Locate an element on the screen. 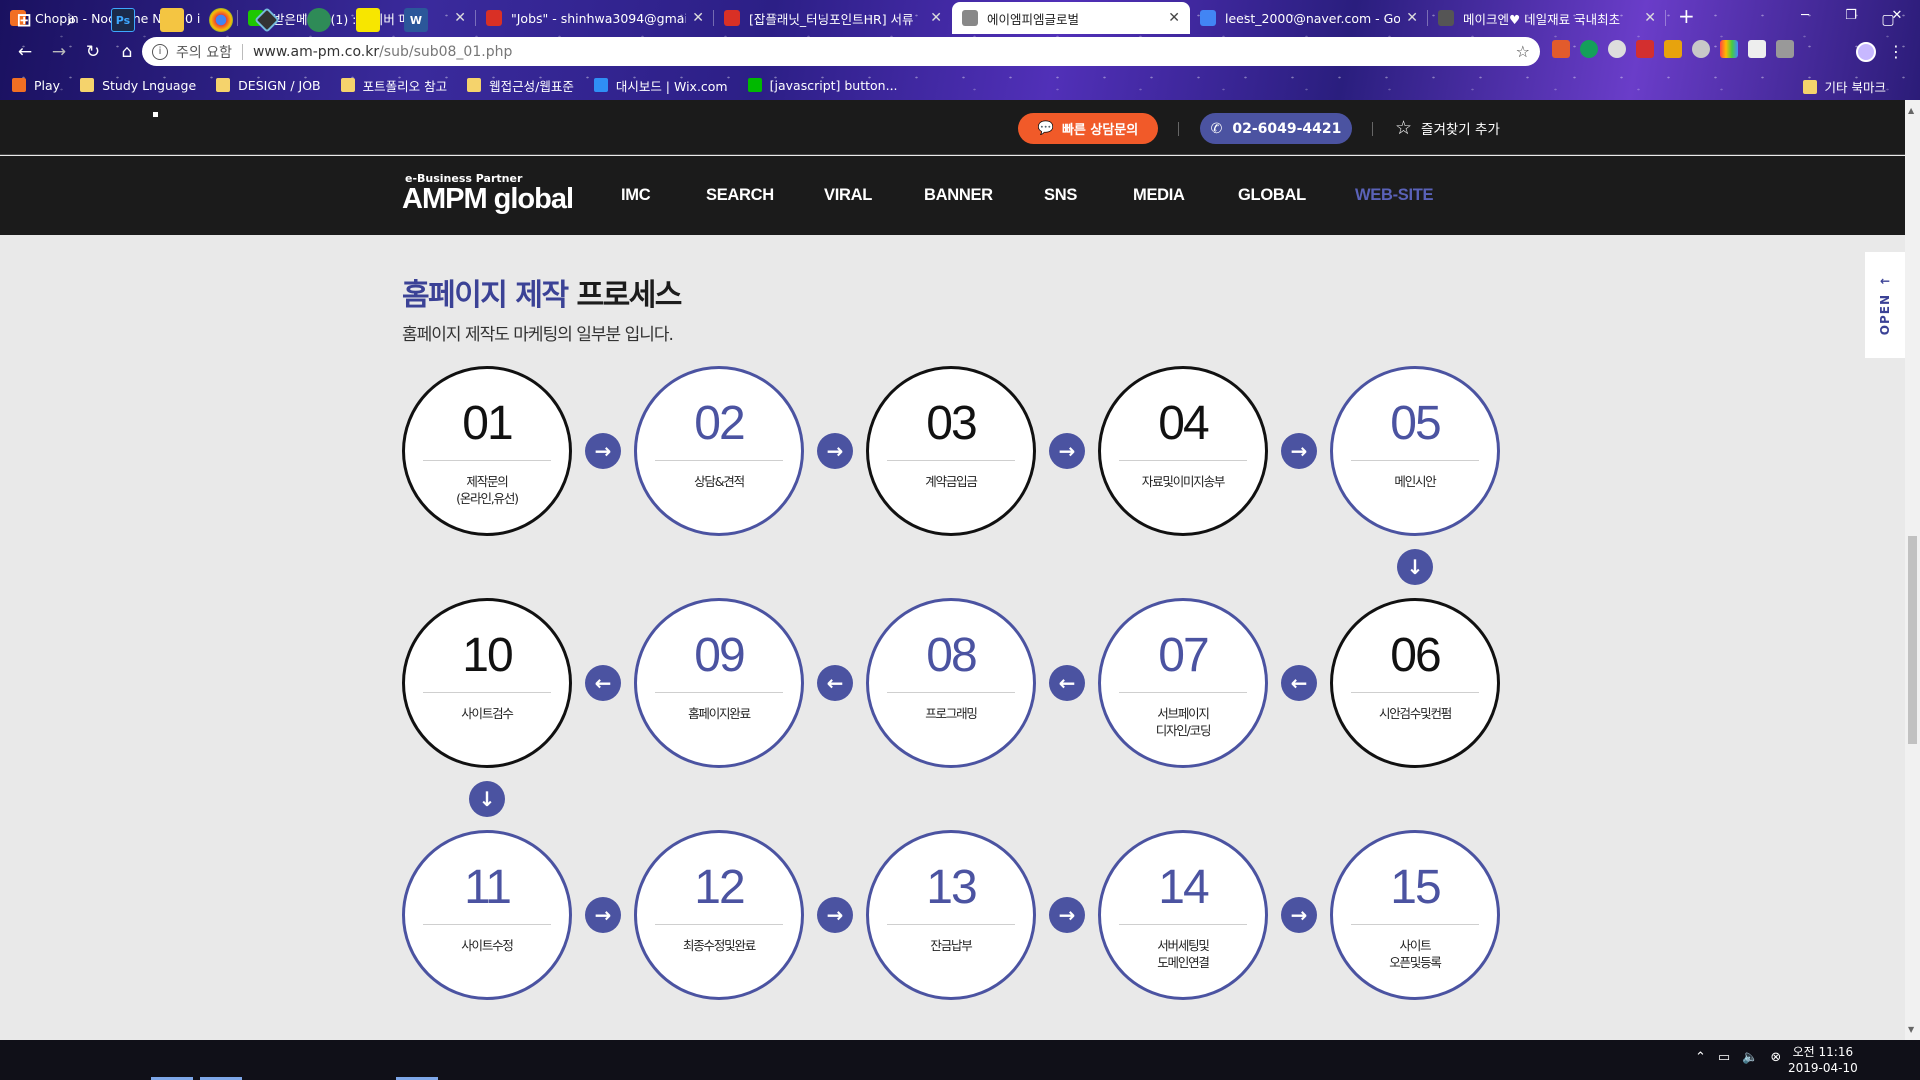 The height and width of the screenshot is (1080, 1920). bookmark-item: 웹접근성/웹표준 is located at coordinates (520, 85).